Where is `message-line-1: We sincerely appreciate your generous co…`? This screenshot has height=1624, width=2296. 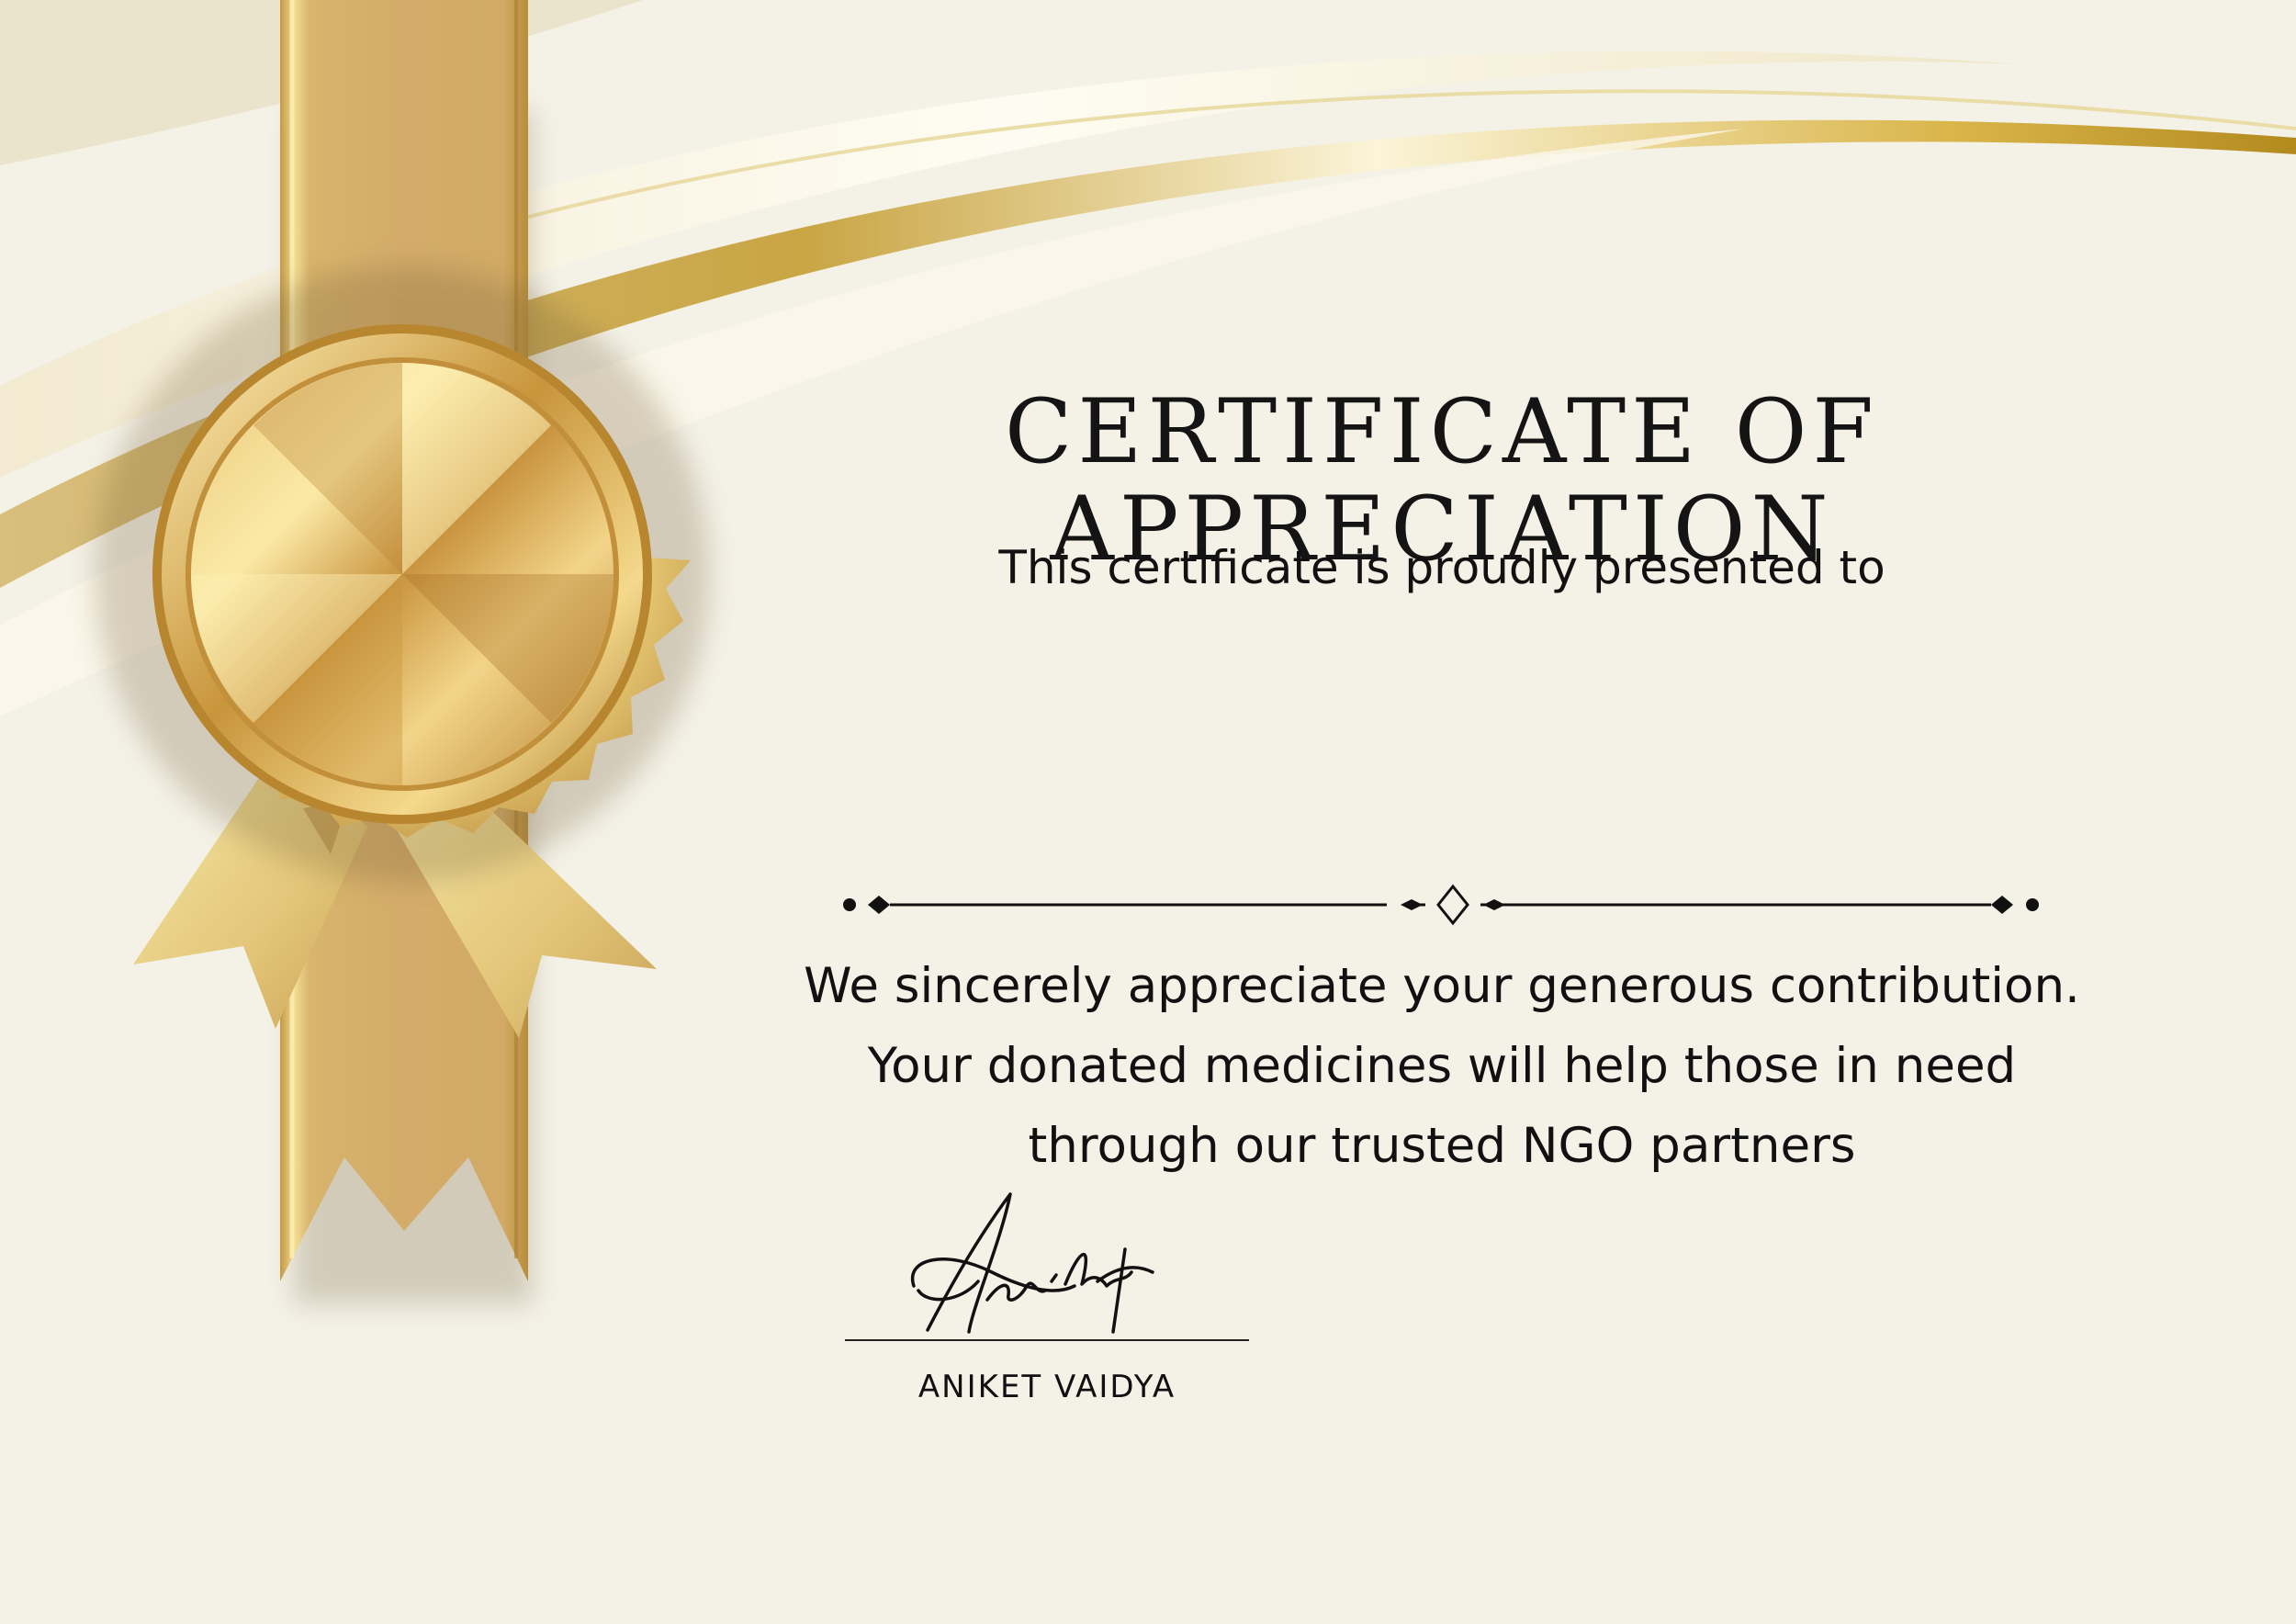
message-line-1: We sincerely appreciate your generous co… is located at coordinates (1442, 986).